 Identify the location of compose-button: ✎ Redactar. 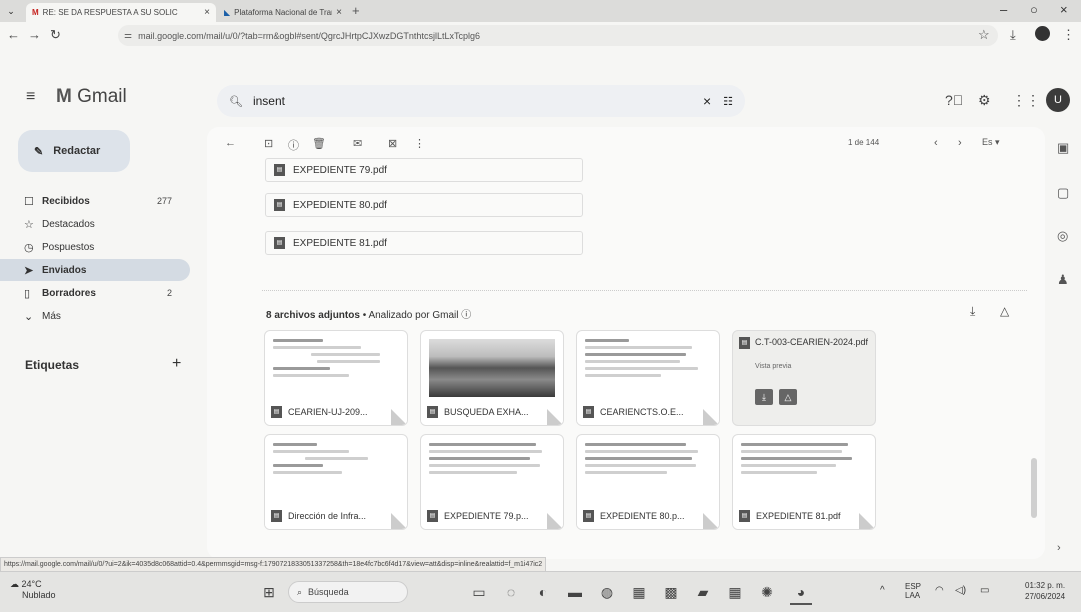
(74, 151).